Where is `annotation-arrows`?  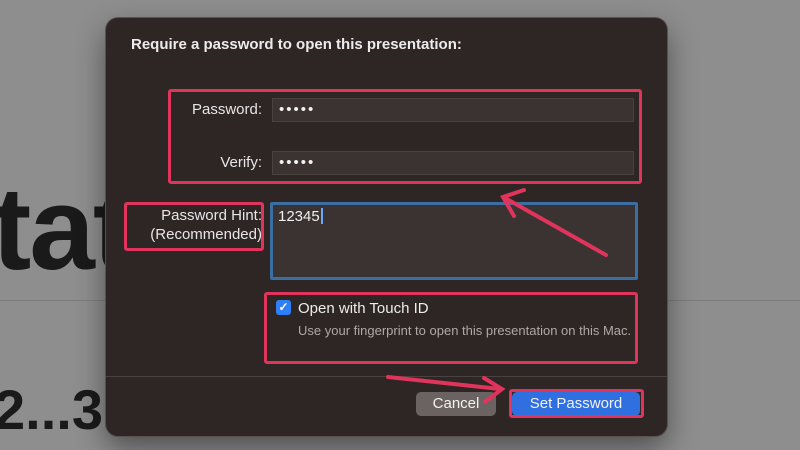 annotation-arrows is located at coordinates (497, 296).